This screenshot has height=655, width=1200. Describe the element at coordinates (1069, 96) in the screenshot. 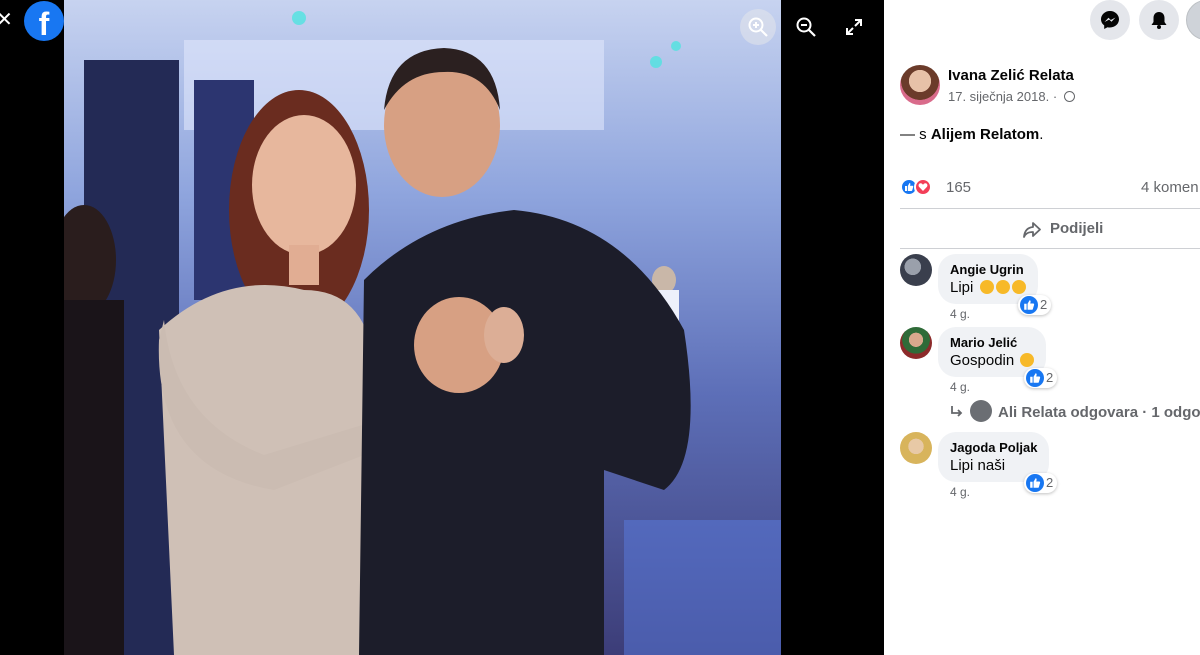

I see `public-globe-icon` at that location.